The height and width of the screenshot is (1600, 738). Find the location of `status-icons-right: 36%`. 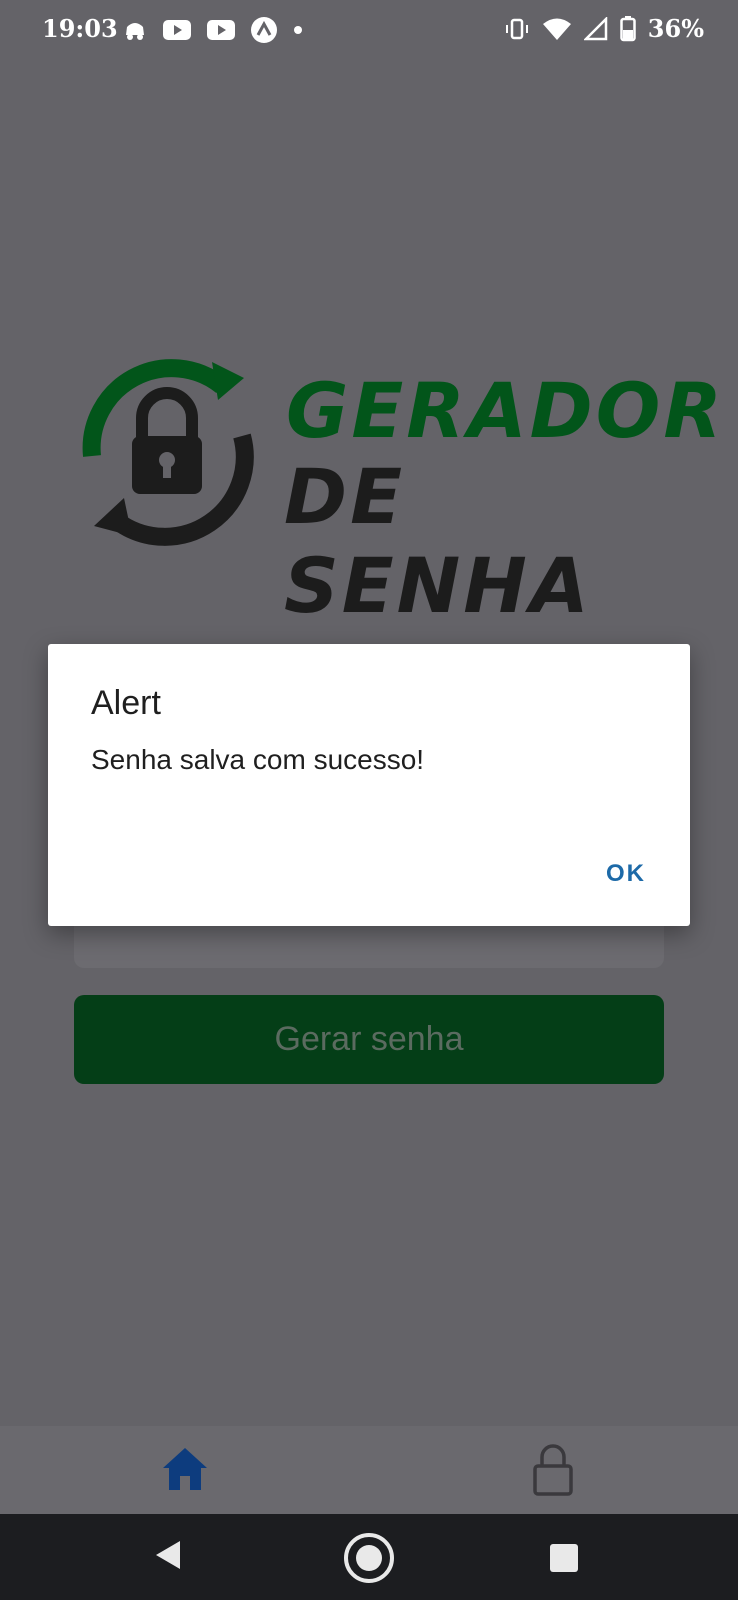

status-icons-right: 36% is located at coordinates (604, 28).